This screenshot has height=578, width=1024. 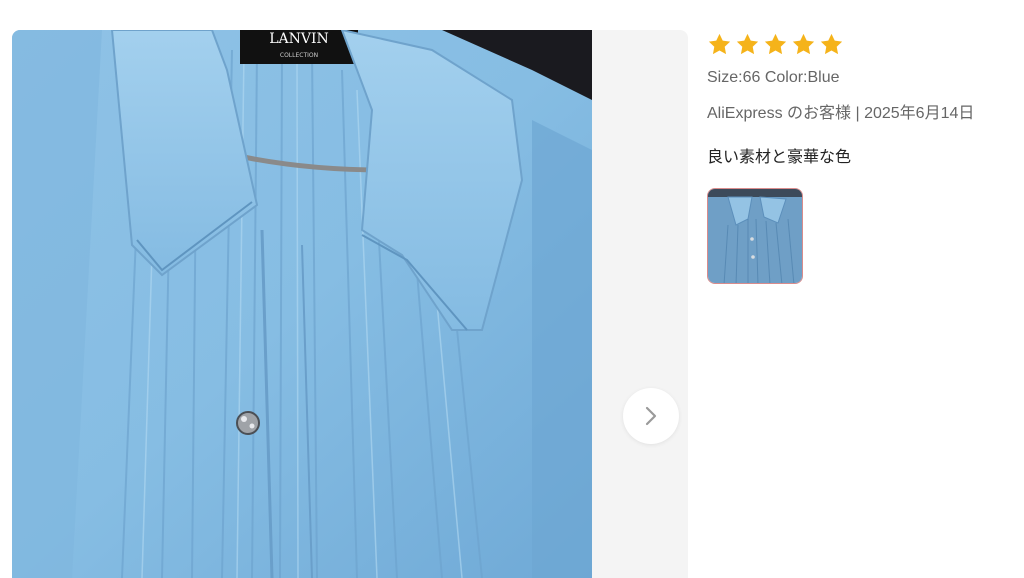 I want to click on star-rating, so click(x=862, y=44).